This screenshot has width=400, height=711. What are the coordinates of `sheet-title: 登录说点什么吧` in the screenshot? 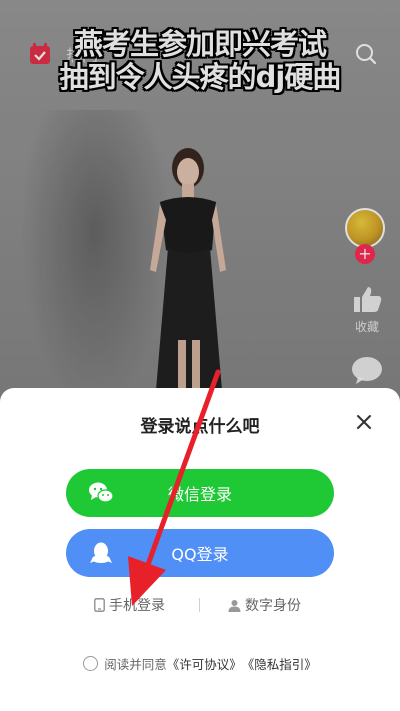 It's located at (200, 427).